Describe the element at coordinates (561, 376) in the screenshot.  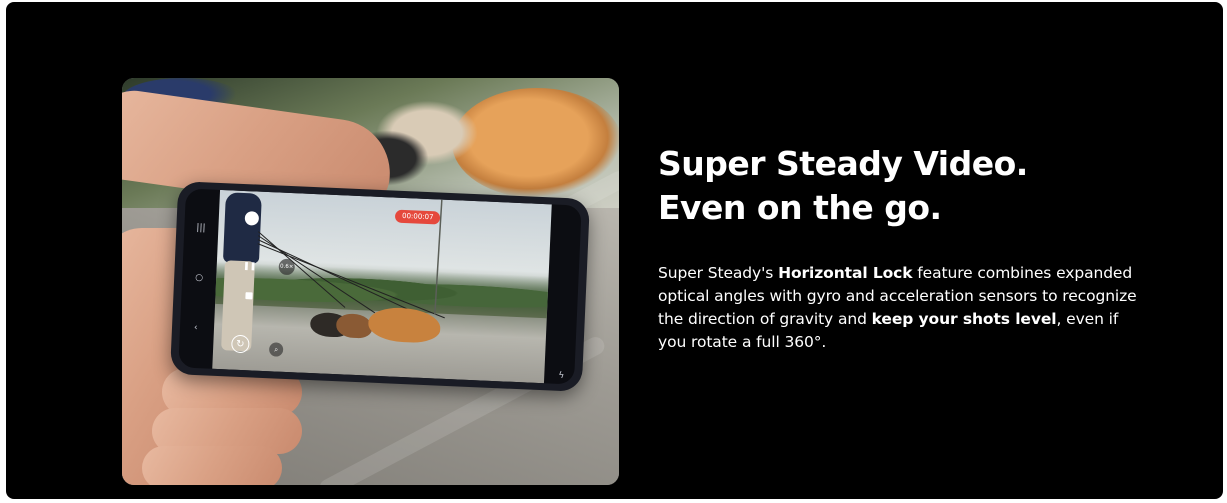
I see `flash-icon: ϟ` at that location.